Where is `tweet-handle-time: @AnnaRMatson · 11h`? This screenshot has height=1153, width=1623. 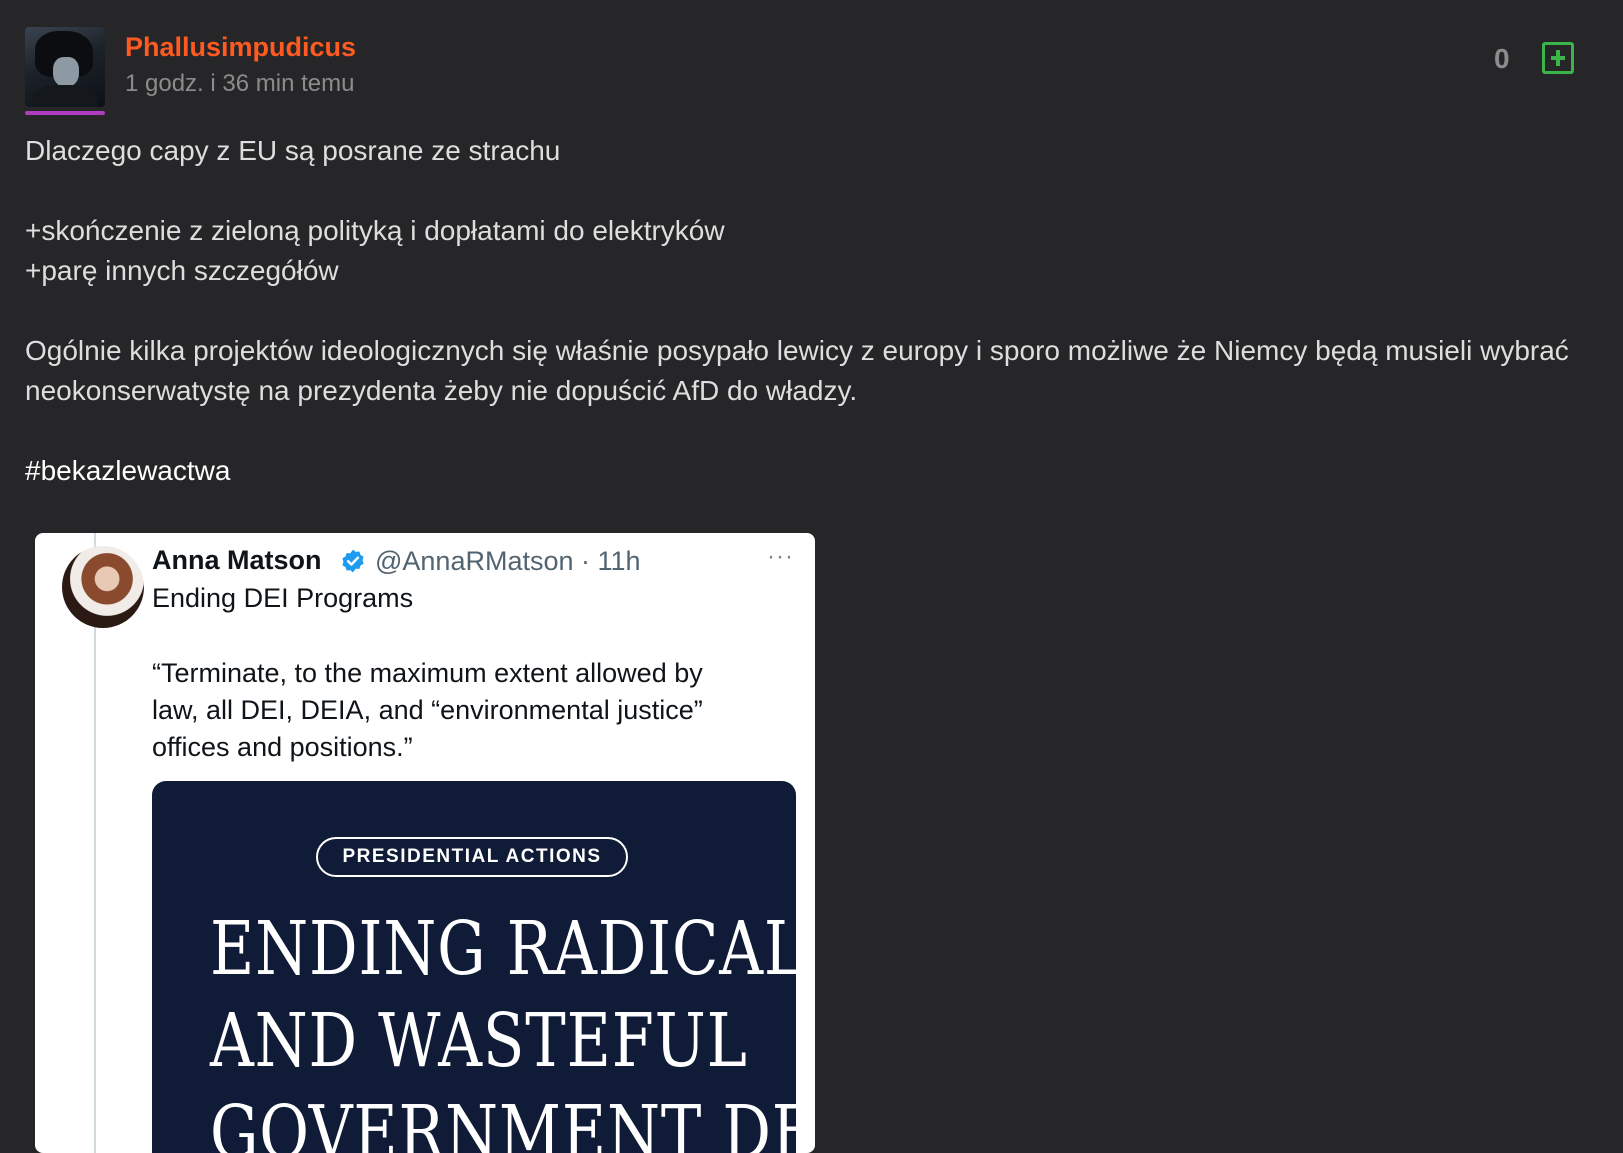
tweet-handle-time: @AnnaRMatson · 11h is located at coordinates (508, 561).